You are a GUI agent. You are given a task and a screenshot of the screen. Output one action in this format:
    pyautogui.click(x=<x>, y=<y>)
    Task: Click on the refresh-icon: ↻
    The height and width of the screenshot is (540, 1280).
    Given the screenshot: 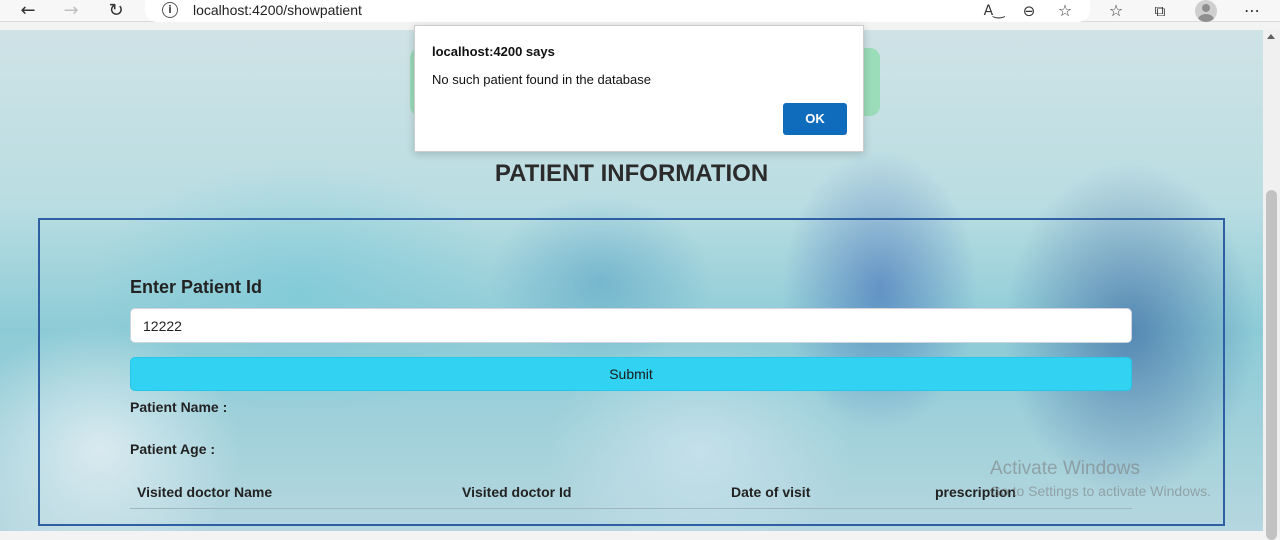 What is the action you would take?
    pyautogui.click(x=116, y=11)
    